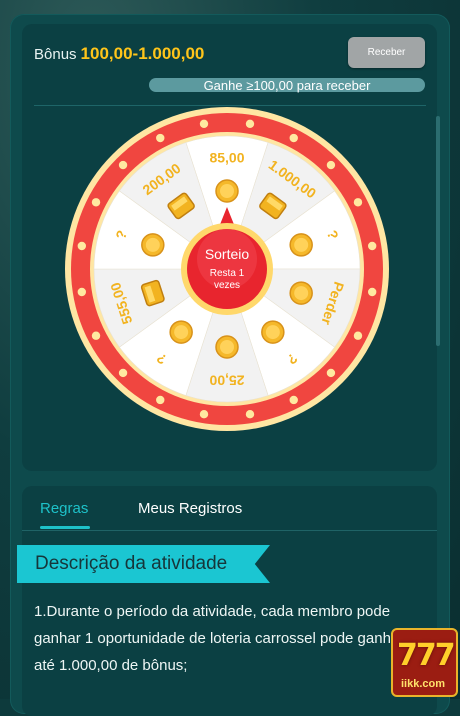  What do you see at coordinates (190, 508) in the screenshot?
I see `tab-meus-registros: Meus Registros` at bounding box center [190, 508].